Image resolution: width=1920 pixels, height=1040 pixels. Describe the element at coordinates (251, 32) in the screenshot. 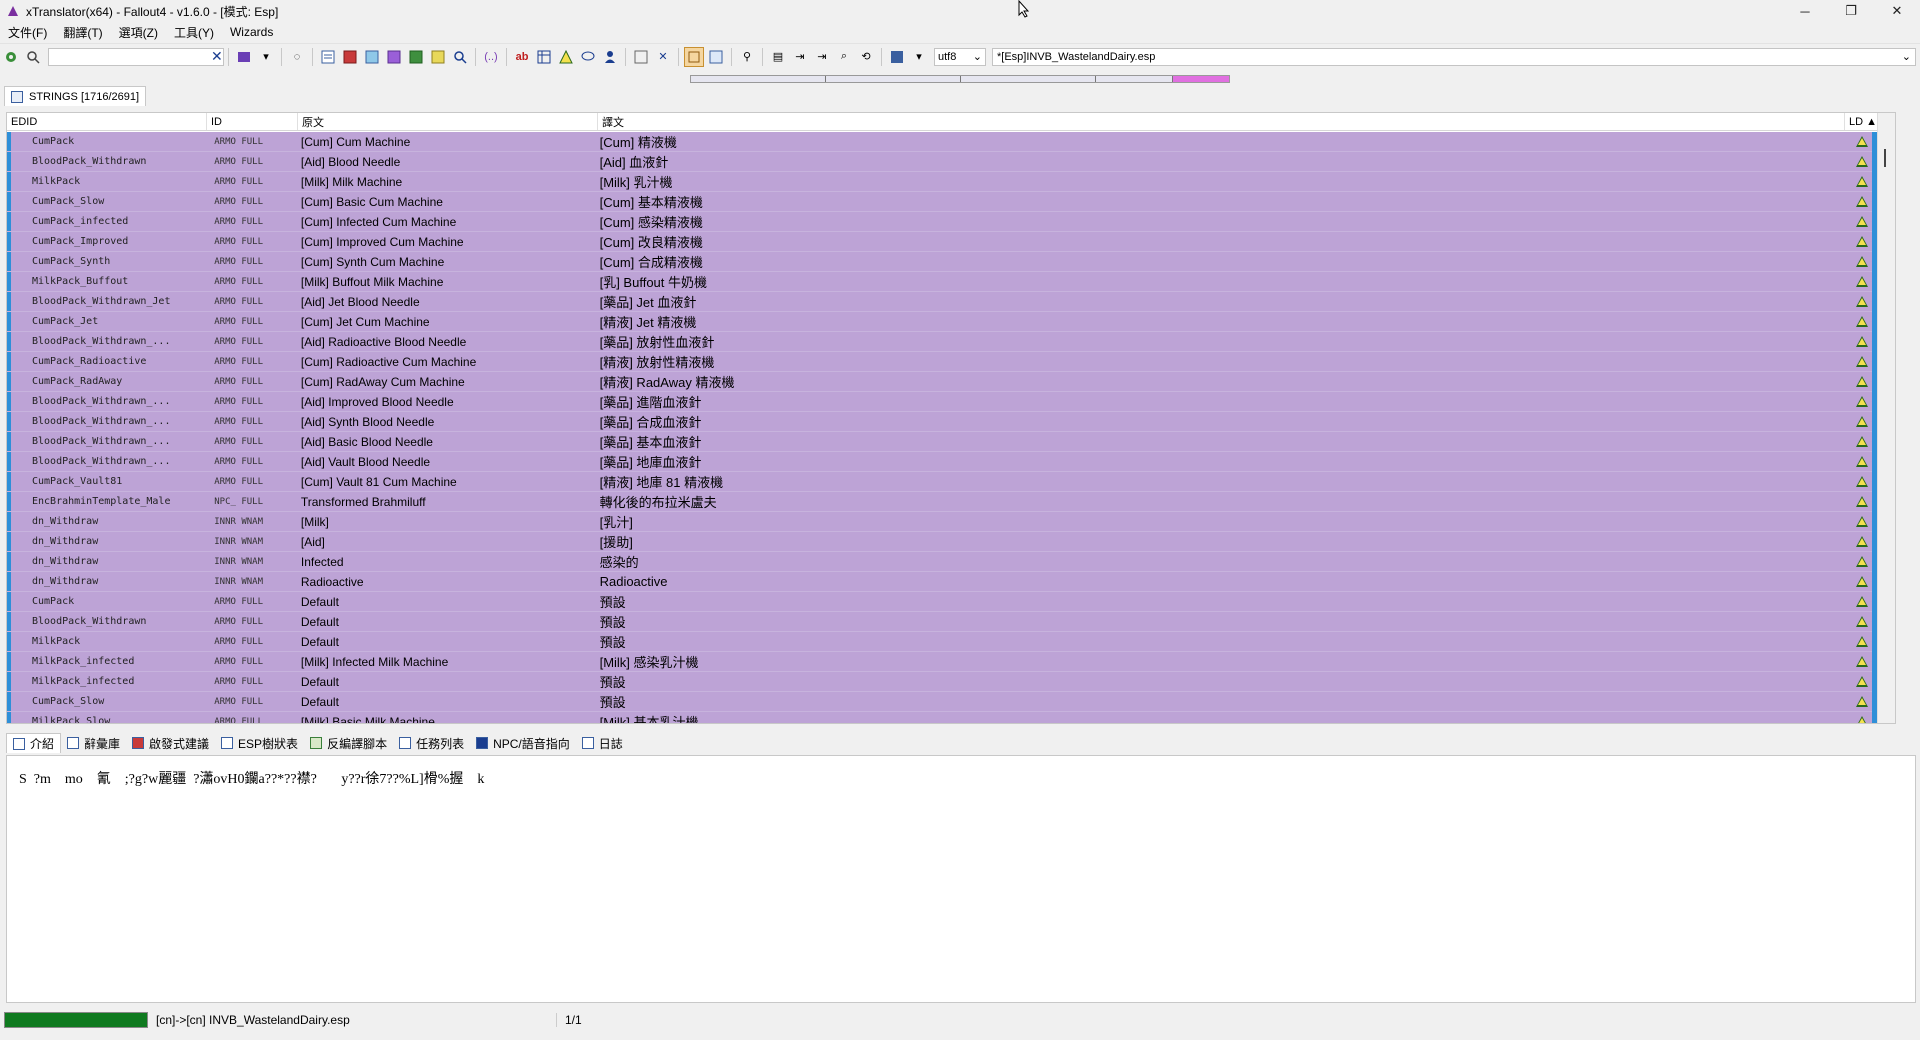

I see `menu-wizards: Wizards` at that location.